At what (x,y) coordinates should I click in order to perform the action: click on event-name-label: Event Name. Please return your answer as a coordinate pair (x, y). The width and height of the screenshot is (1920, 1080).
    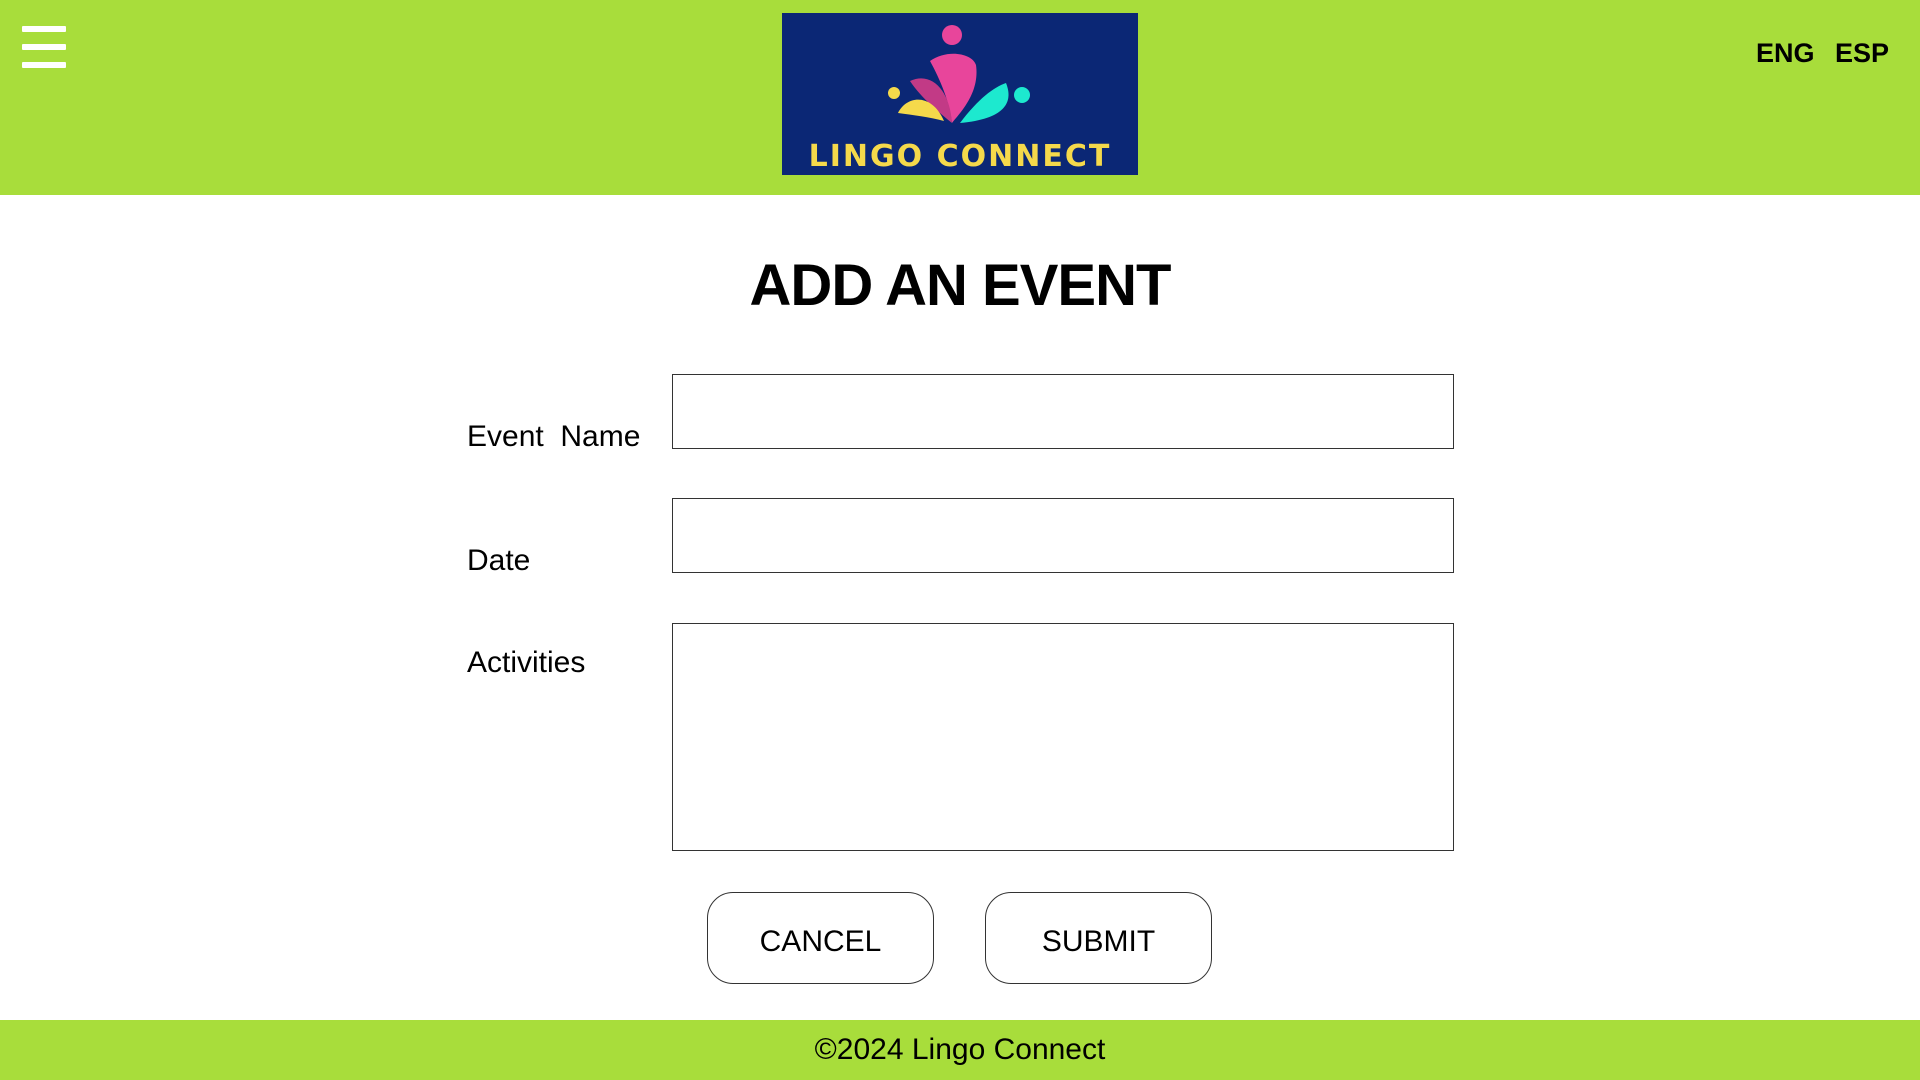
    Looking at the image, I should click on (554, 436).